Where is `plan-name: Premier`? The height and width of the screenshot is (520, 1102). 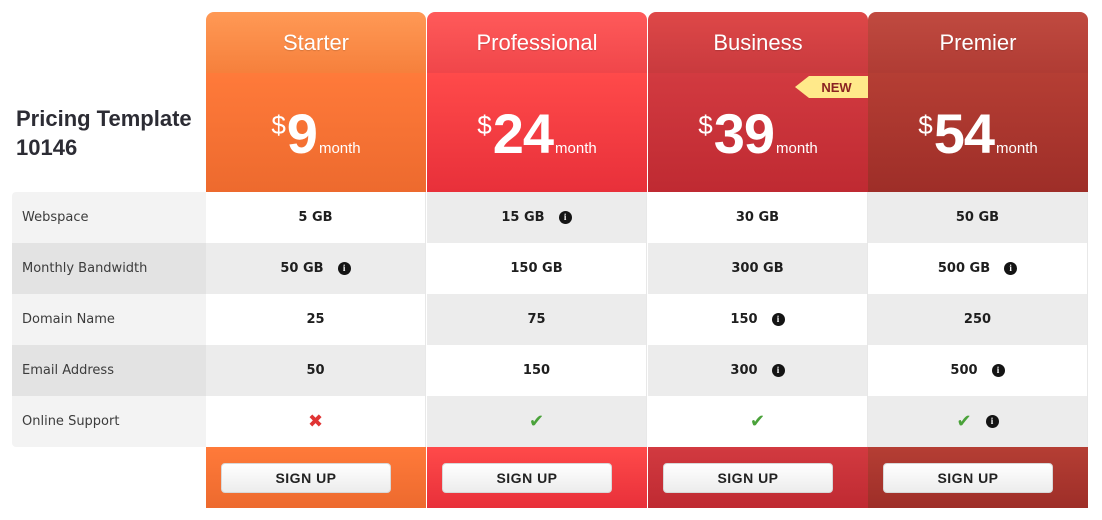
plan-name: Premier is located at coordinates (978, 42).